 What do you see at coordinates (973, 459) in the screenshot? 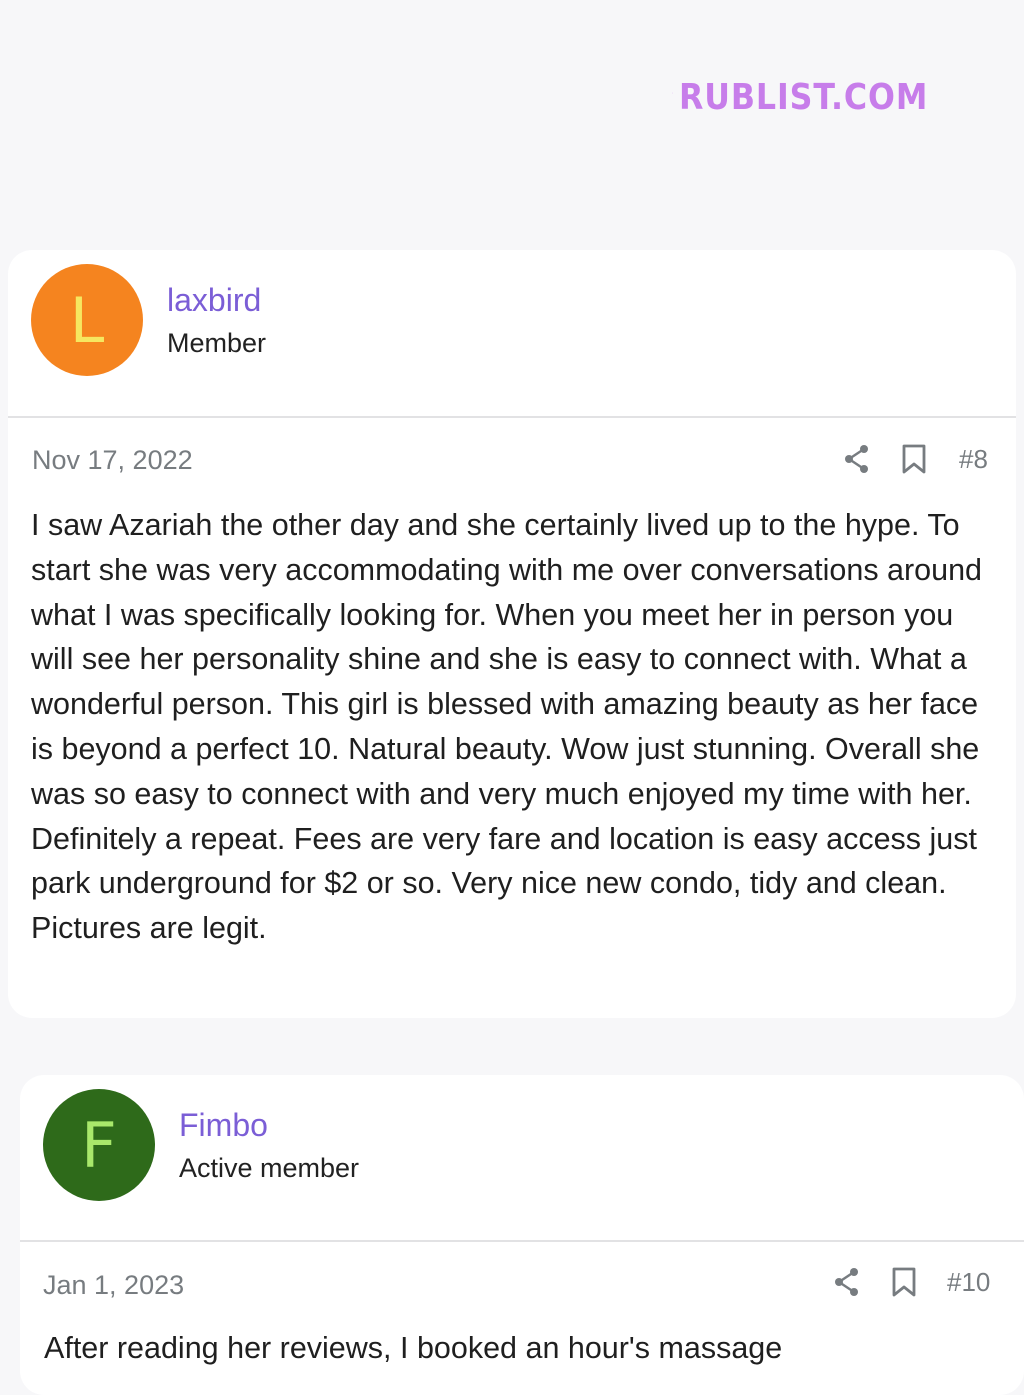
I see `post-number-link: #8` at bounding box center [973, 459].